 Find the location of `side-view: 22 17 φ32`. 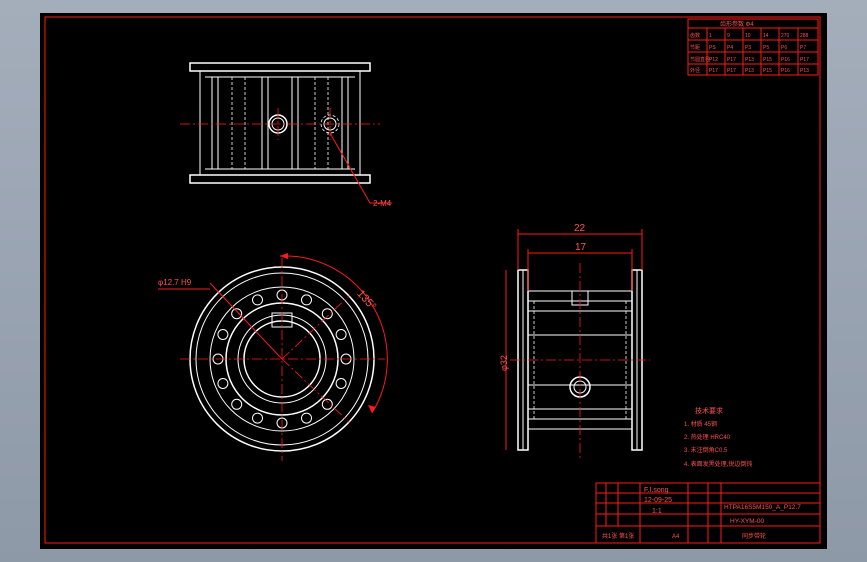

side-view: 22 17 φ32 is located at coordinates (574, 340).